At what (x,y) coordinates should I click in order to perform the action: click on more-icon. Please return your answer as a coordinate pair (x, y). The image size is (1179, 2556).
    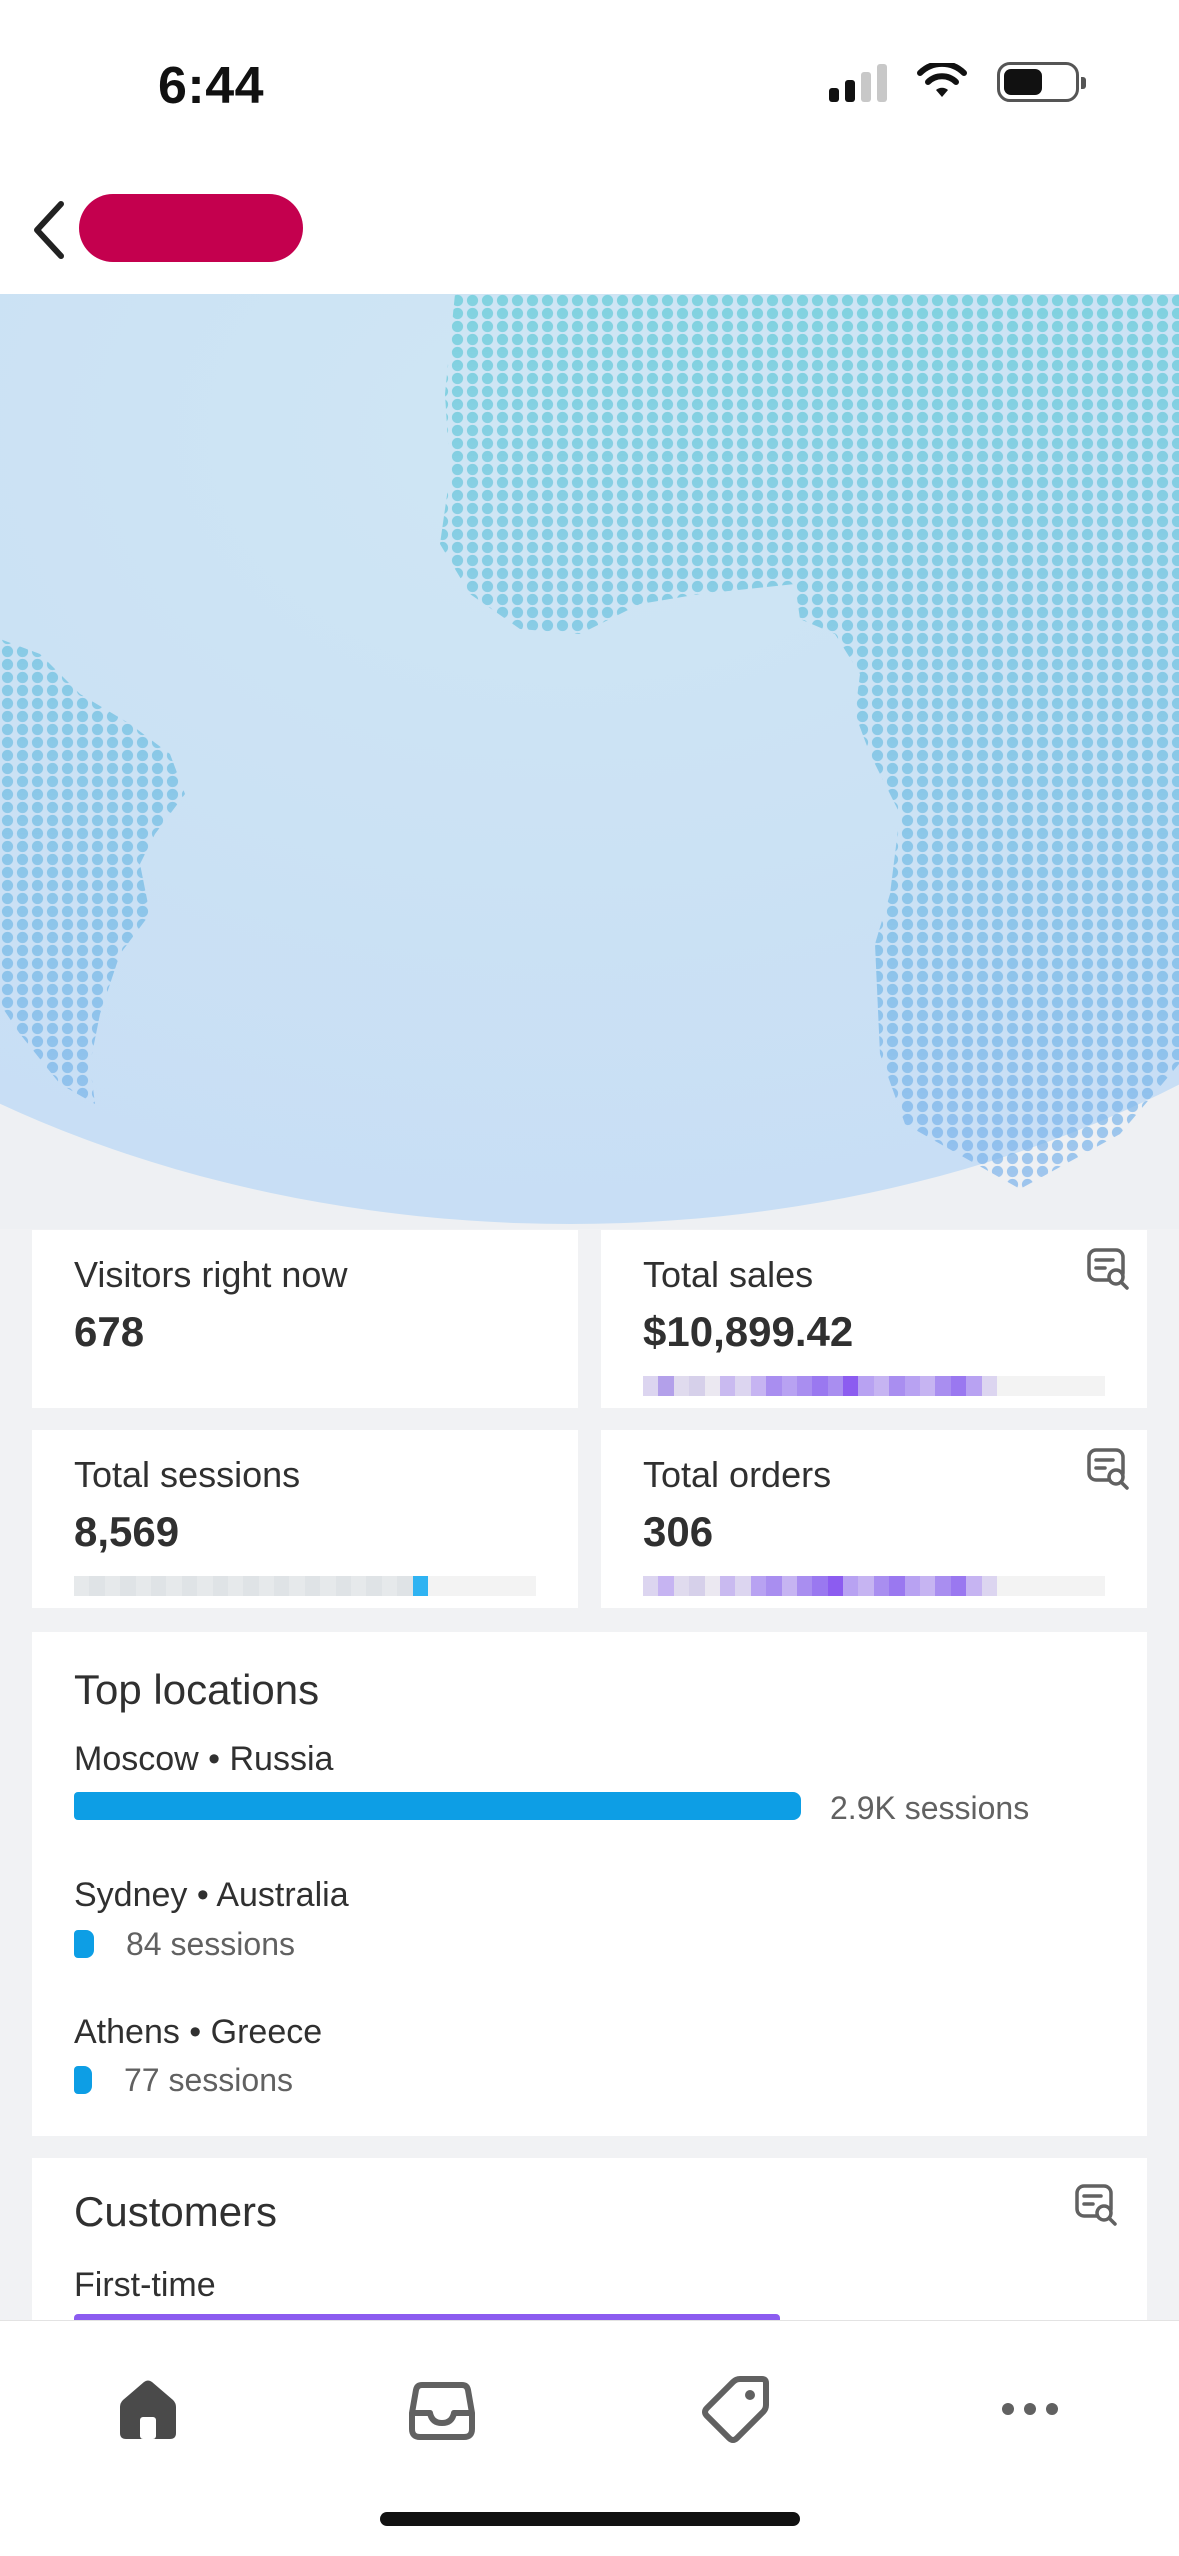
    Looking at the image, I should click on (1030, 2409).